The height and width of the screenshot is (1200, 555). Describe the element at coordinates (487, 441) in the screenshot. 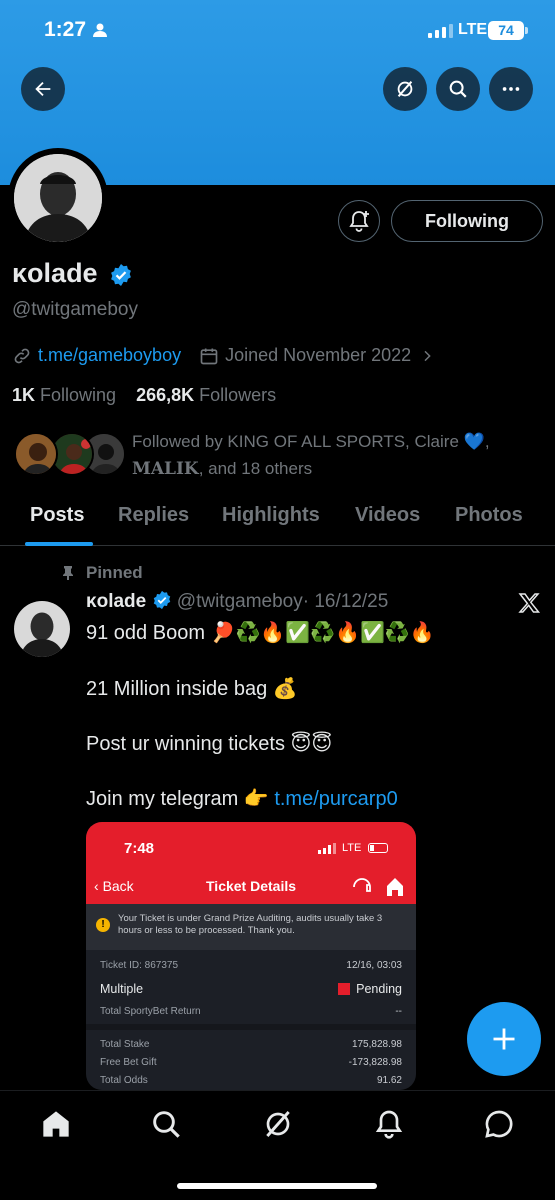

I see `followed-by-comma: ,` at that location.